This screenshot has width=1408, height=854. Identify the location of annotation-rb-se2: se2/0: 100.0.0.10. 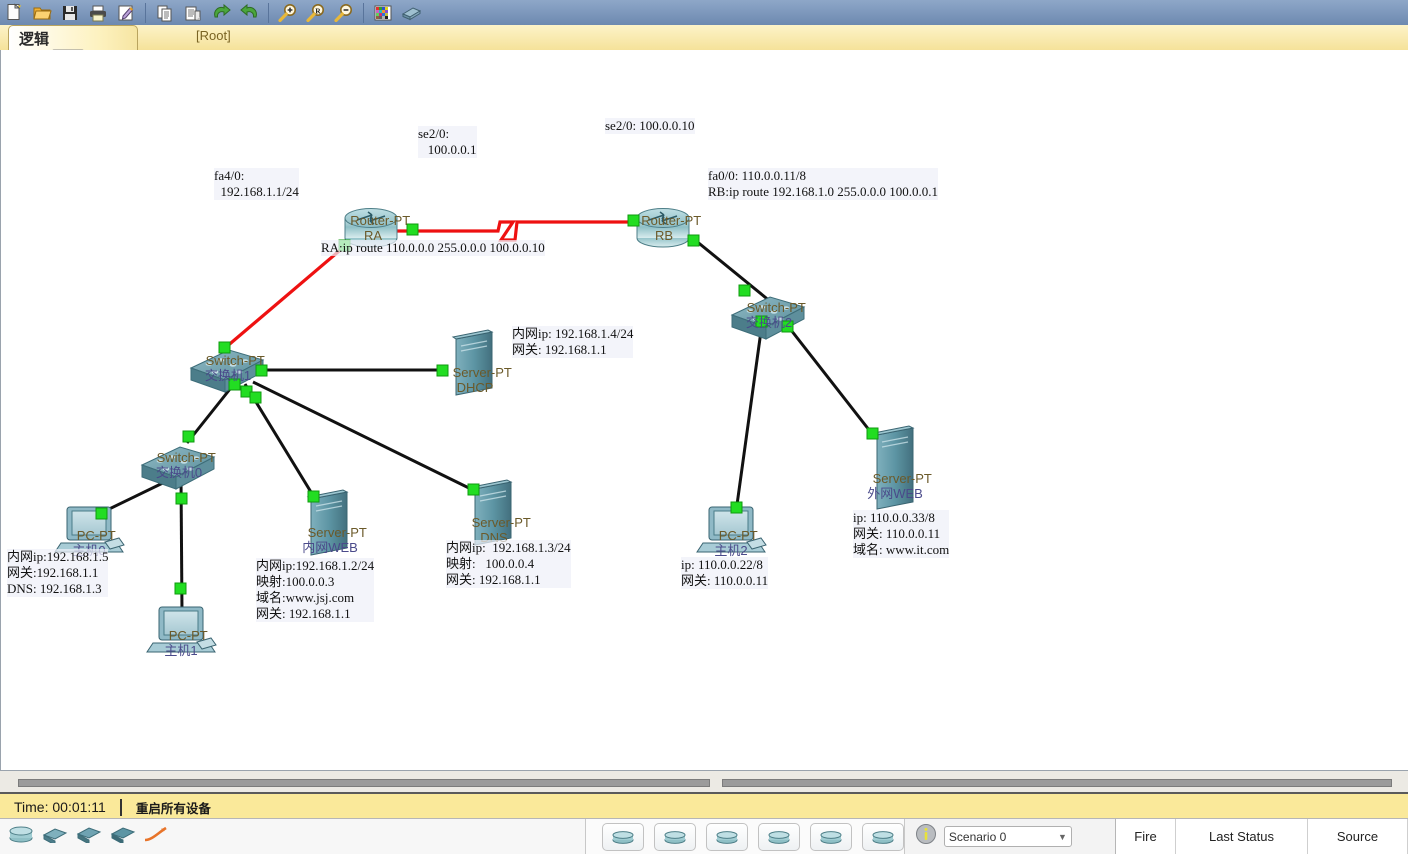
(650, 126).